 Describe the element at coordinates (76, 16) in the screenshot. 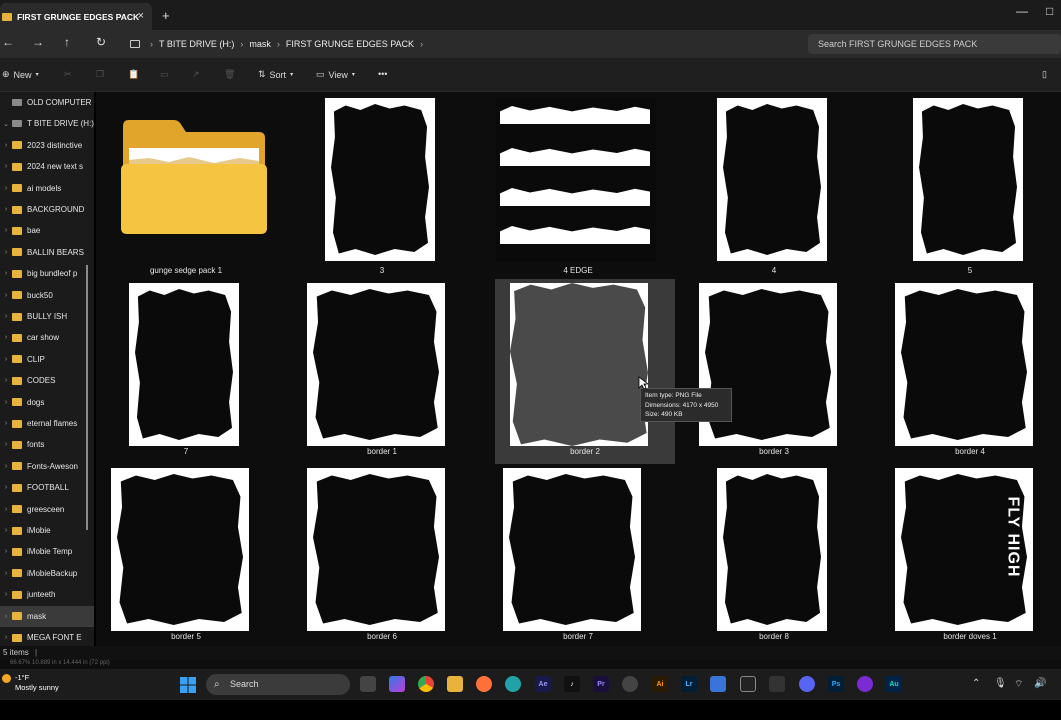

I see `explorer-tab: FIRST GRUNGE EDGES PACK ×` at that location.